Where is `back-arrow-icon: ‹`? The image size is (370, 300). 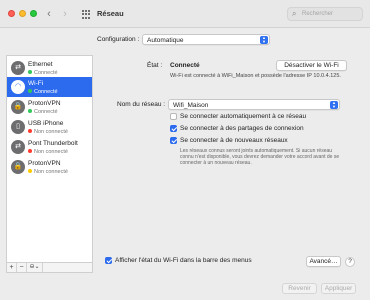 back-arrow-icon: ‹ is located at coordinates (49, 14).